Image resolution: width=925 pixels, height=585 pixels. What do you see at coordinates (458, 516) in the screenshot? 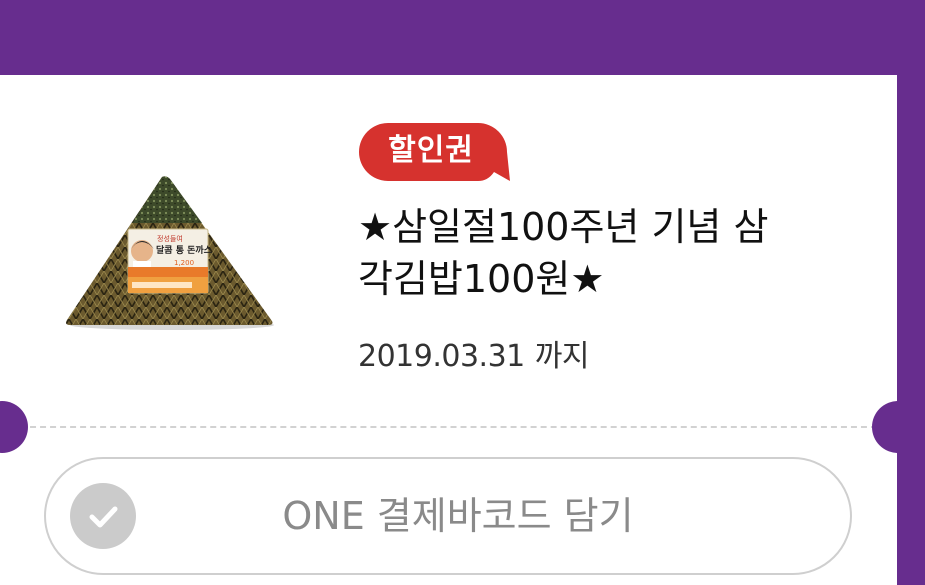
I see `barcode-button-label: ONE 결제바코드 담기` at bounding box center [458, 516].